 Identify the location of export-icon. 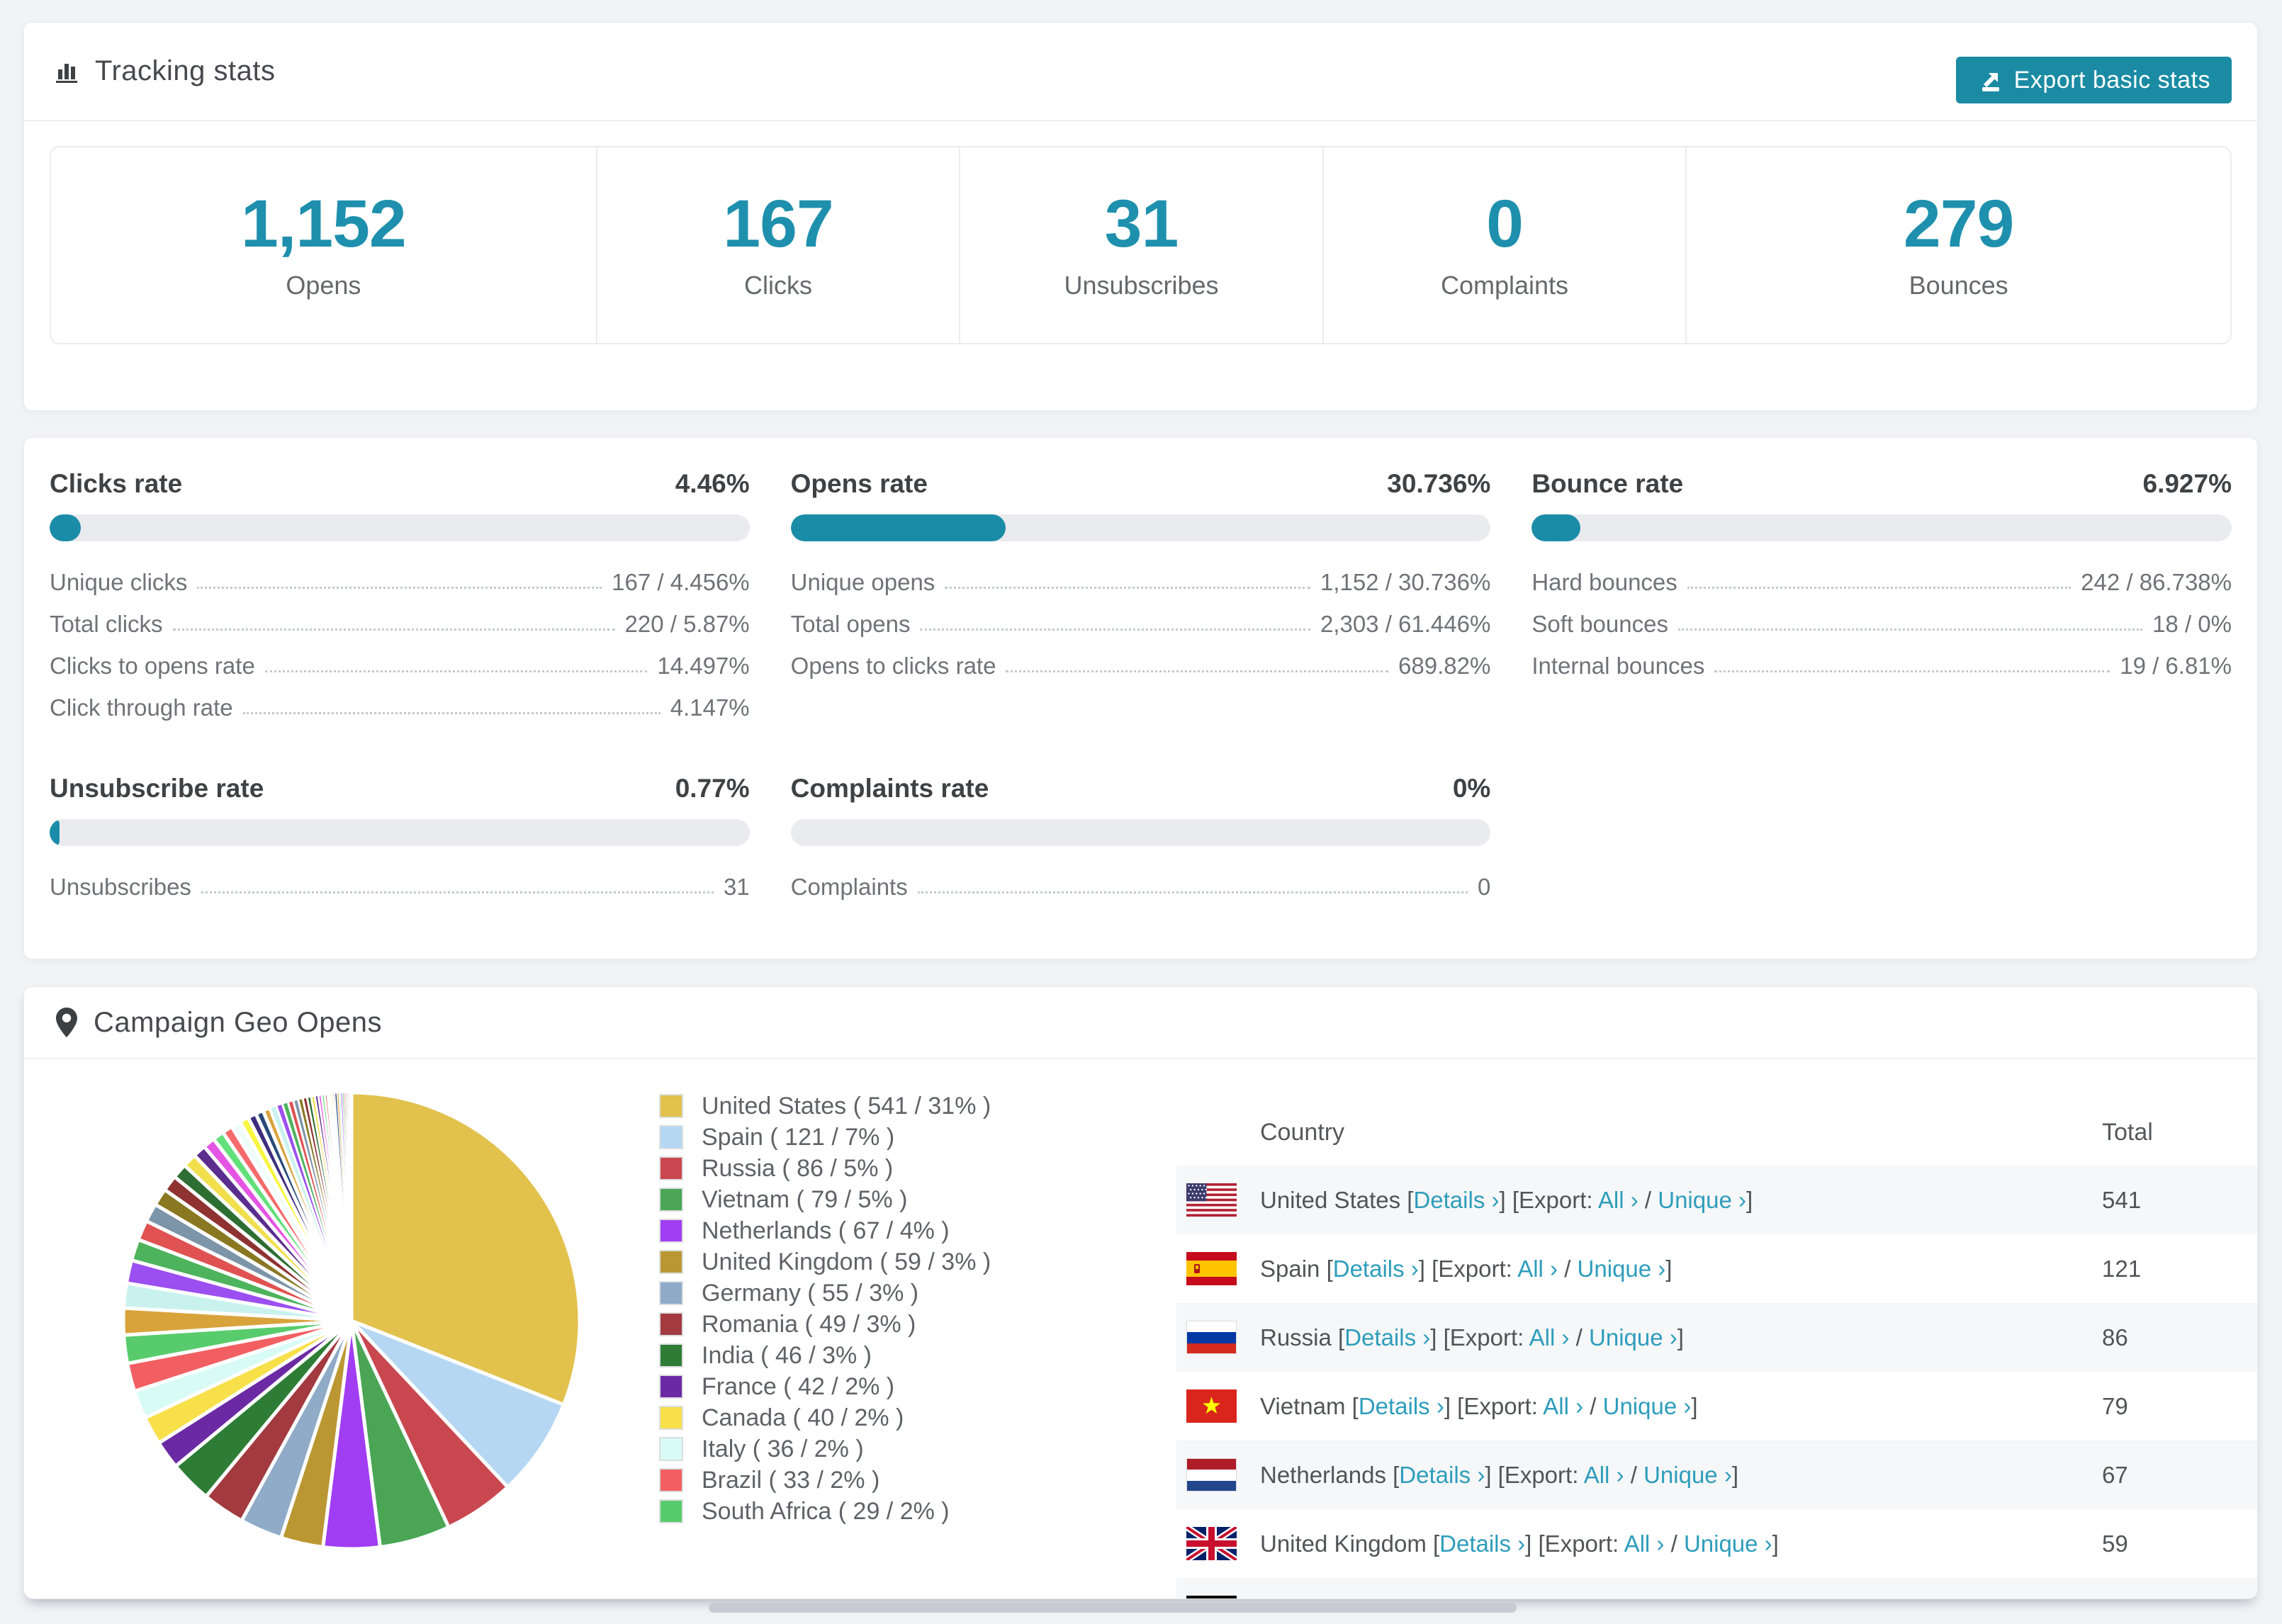
(1991, 81).